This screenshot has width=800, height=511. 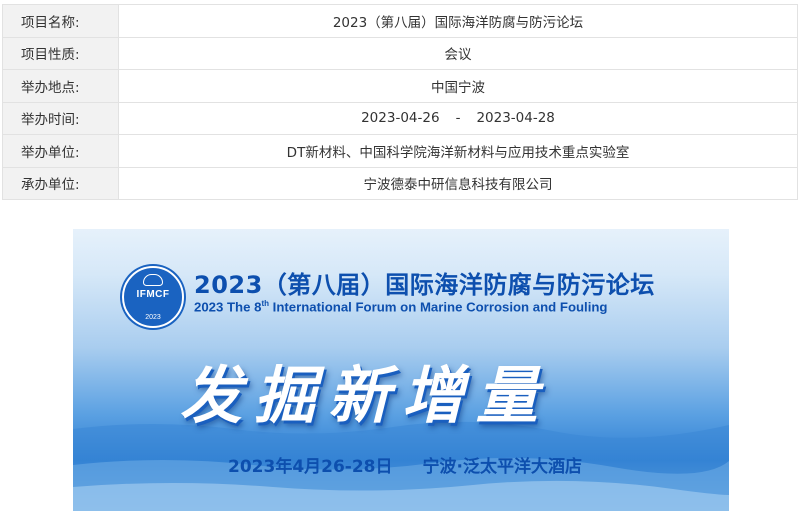 I want to click on banner-slogan: 发掘新增量, so click(x=365, y=395).